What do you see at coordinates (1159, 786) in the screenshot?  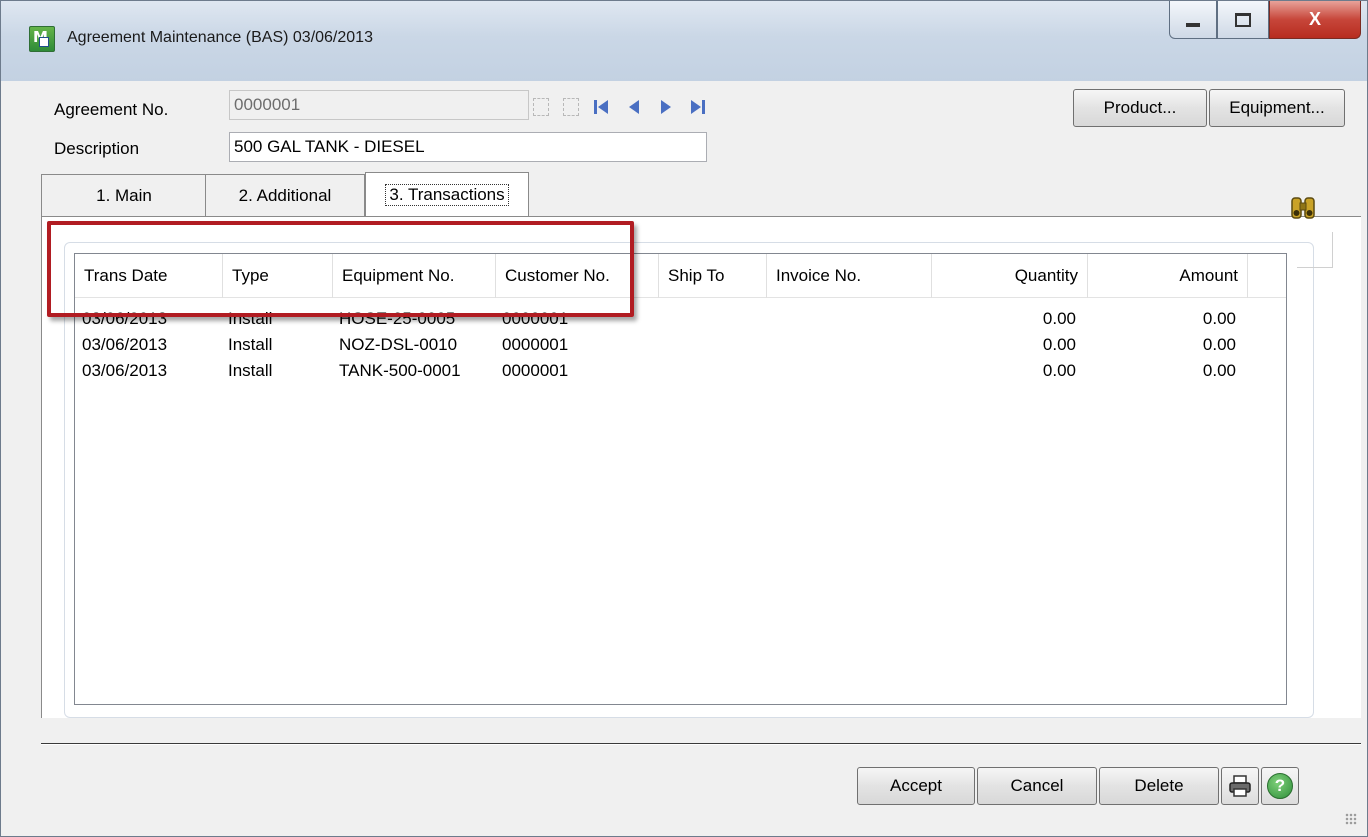 I see `delete-button: Delete` at bounding box center [1159, 786].